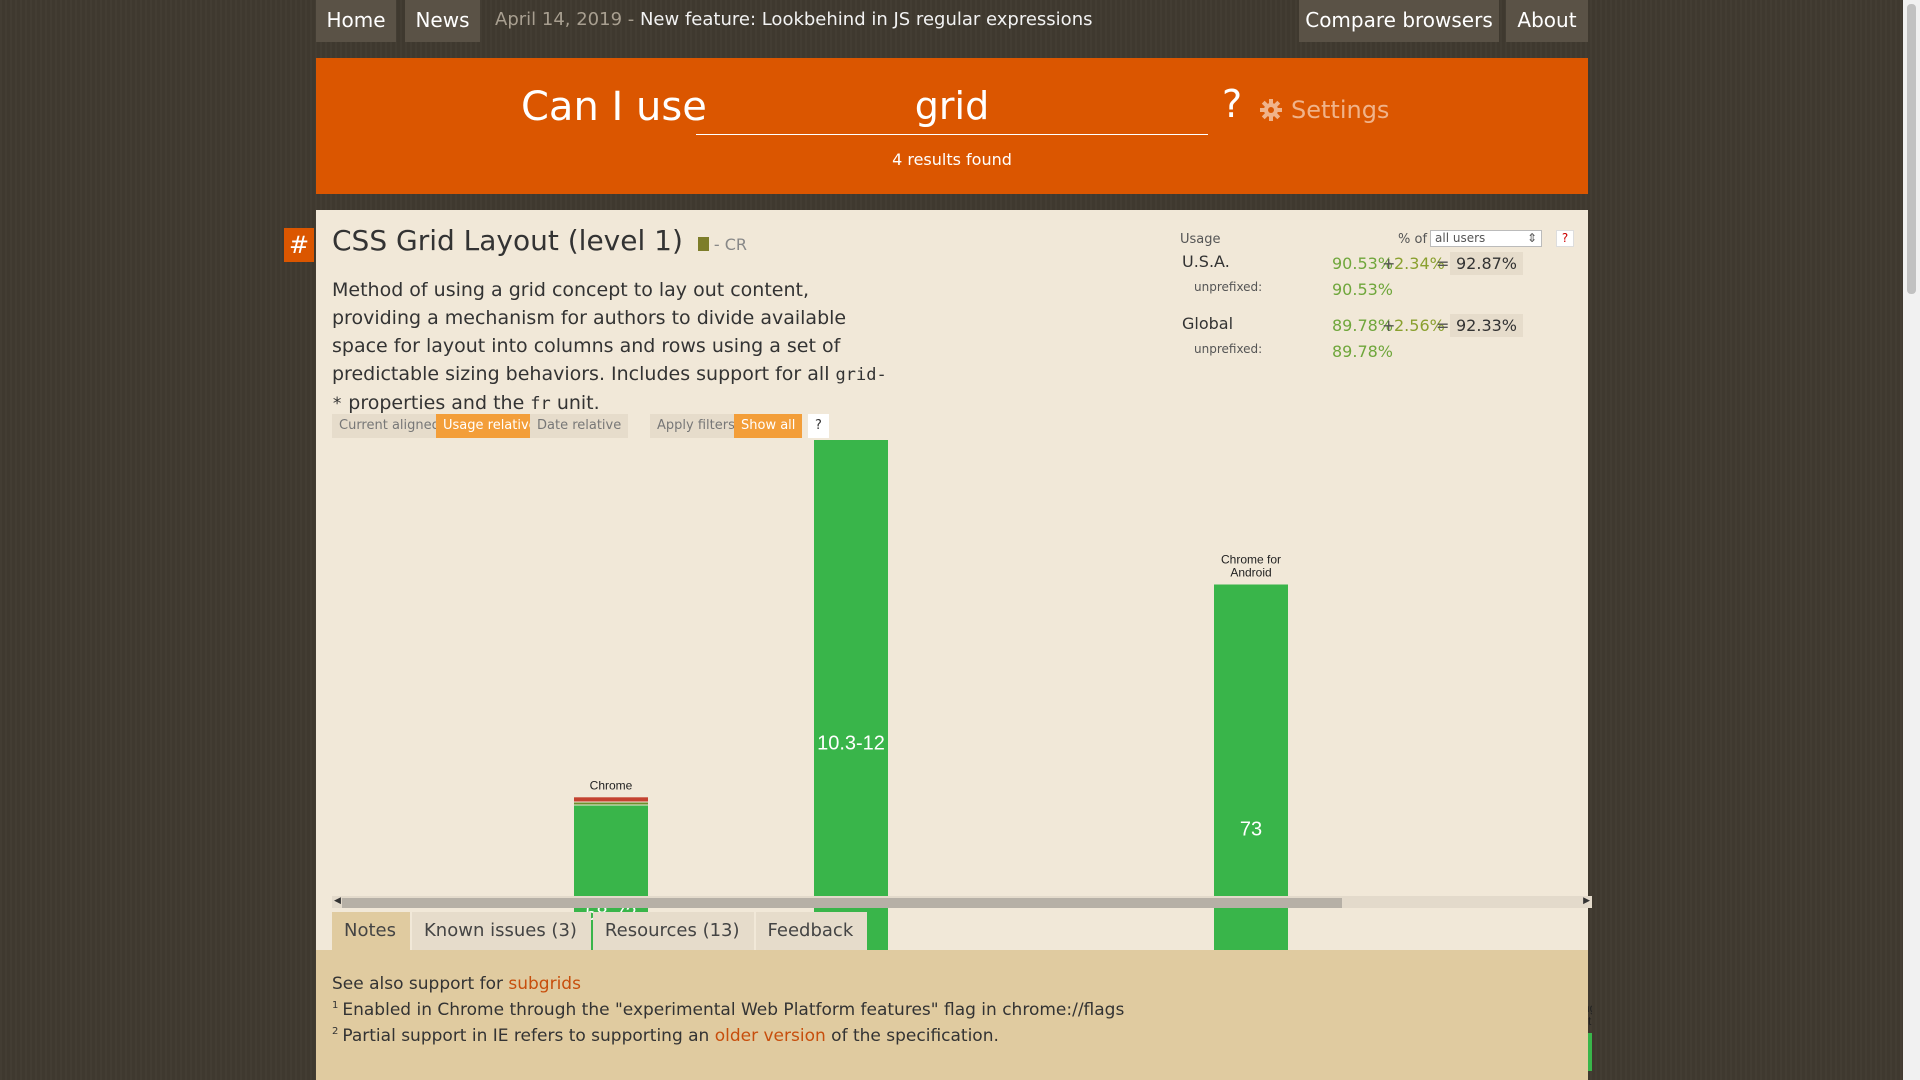 The image size is (1920, 1080). Describe the element at coordinates (501, 931) in the screenshot. I see `tab-known-issues: Known issues (3)` at that location.